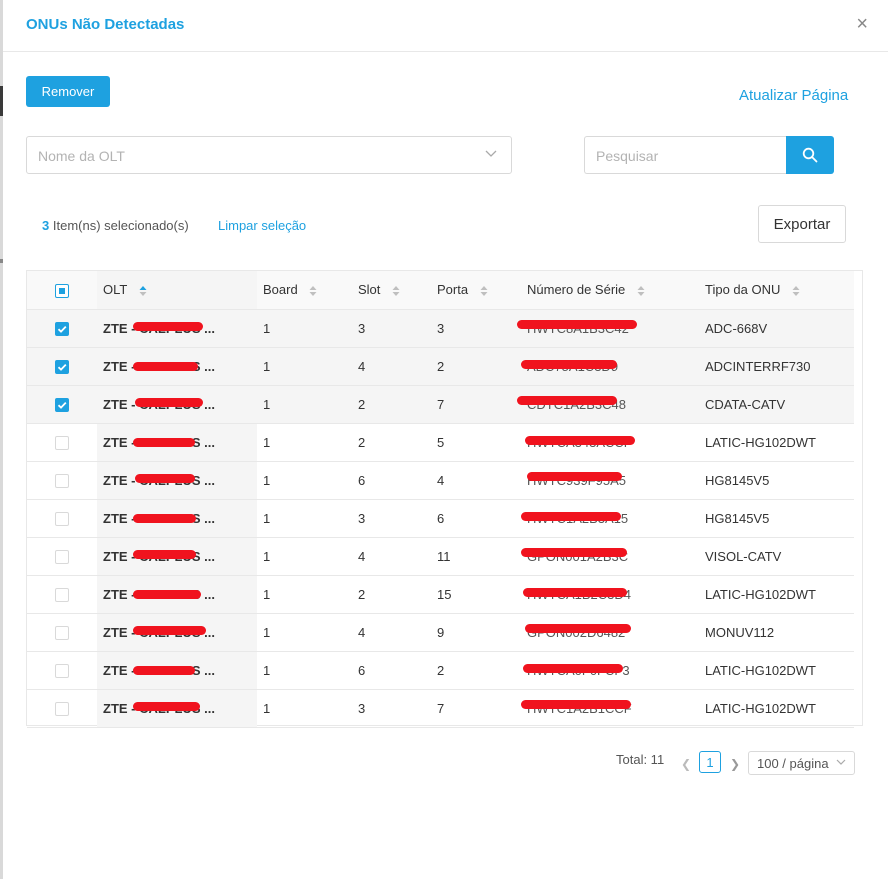  I want to click on chevron-down-icon, so click(491, 153).